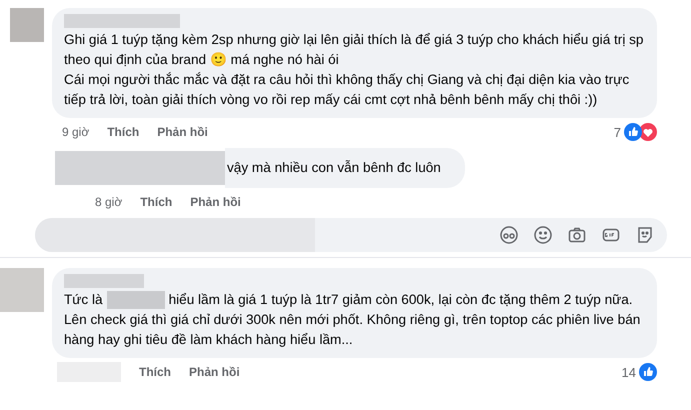  What do you see at coordinates (108, 202) in the screenshot?
I see `comment-time: 8 giờ` at bounding box center [108, 202].